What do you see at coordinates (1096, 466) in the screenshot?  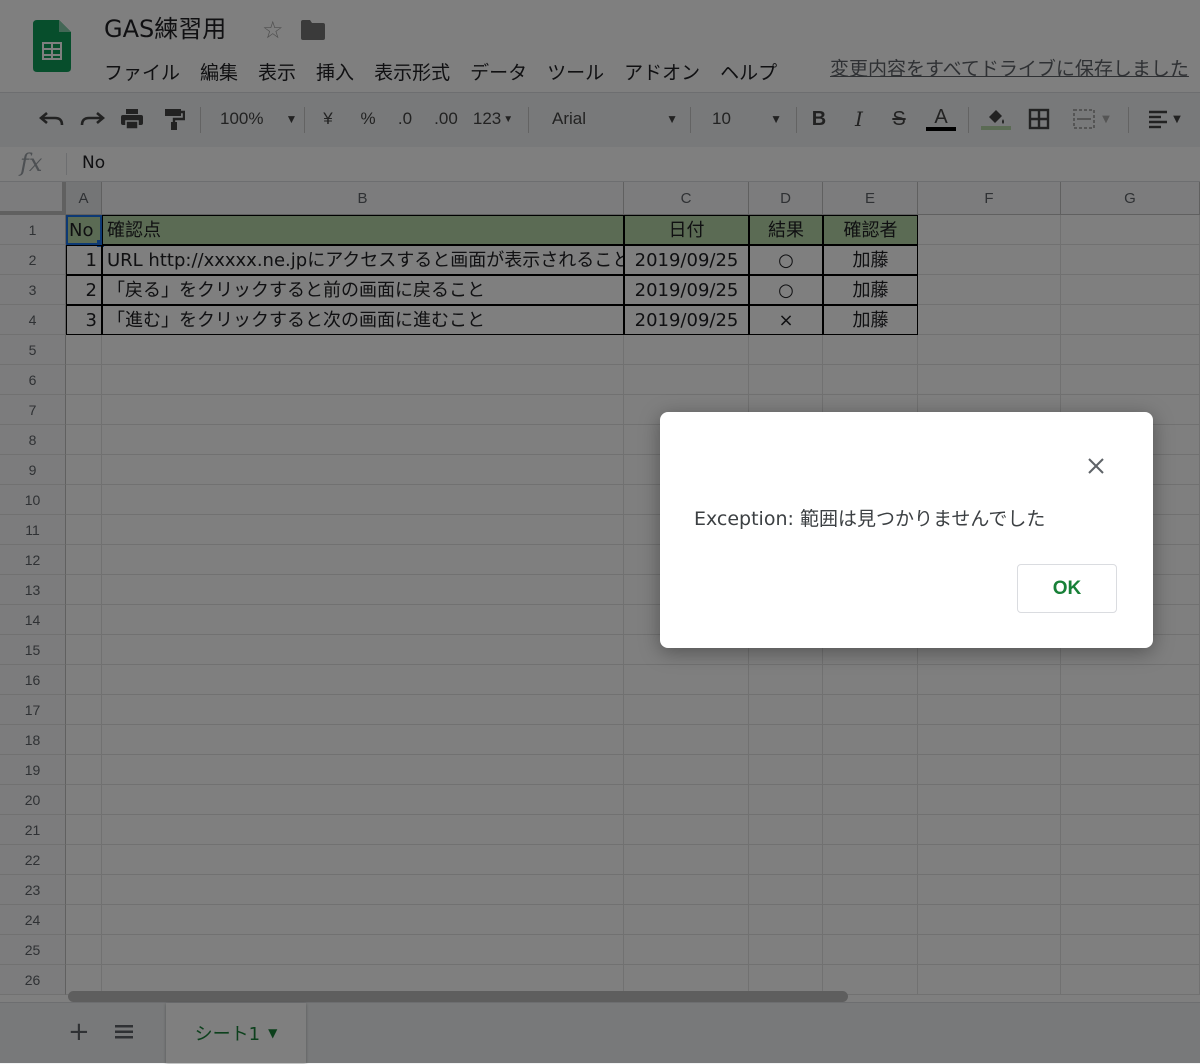 I see `close-icon` at bounding box center [1096, 466].